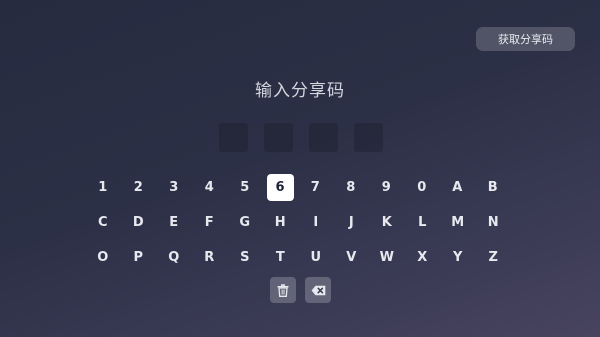 The height and width of the screenshot is (337, 600). Describe the element at coordinates (245, 258) in the screenshot. I see `key-s: S` at that location.